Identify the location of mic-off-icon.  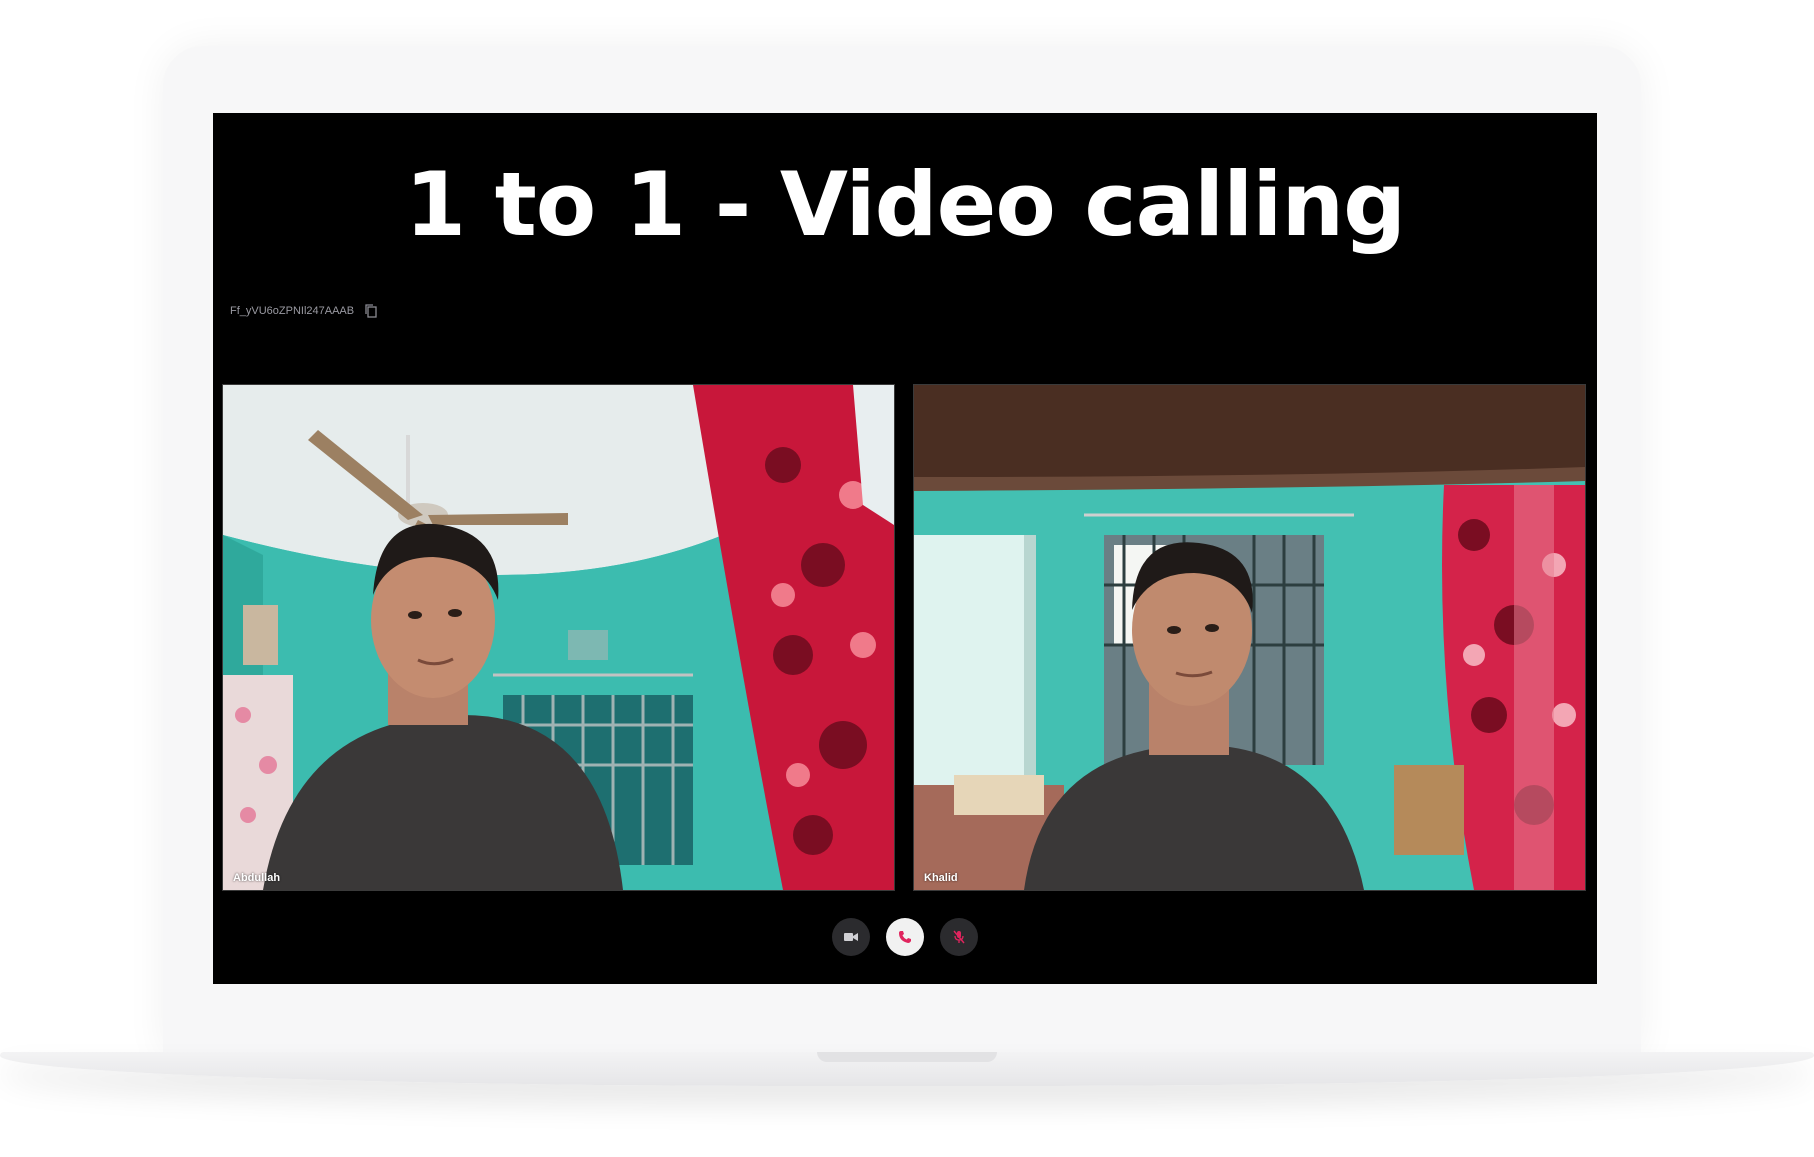
(959, 937).